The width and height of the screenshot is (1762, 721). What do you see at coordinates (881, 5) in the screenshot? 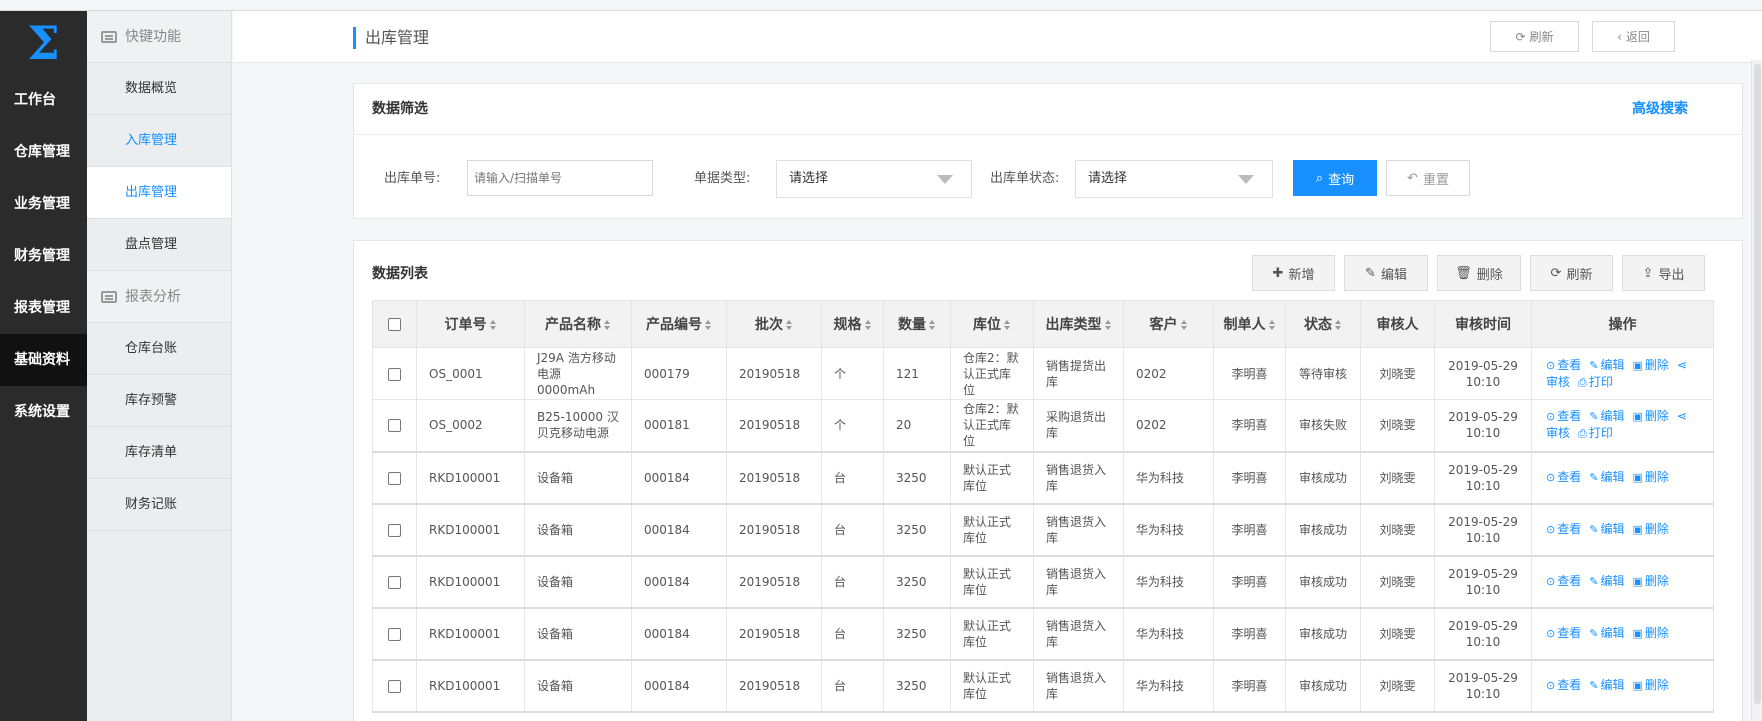
I see `top-strip` at bounding box center [881, 5].